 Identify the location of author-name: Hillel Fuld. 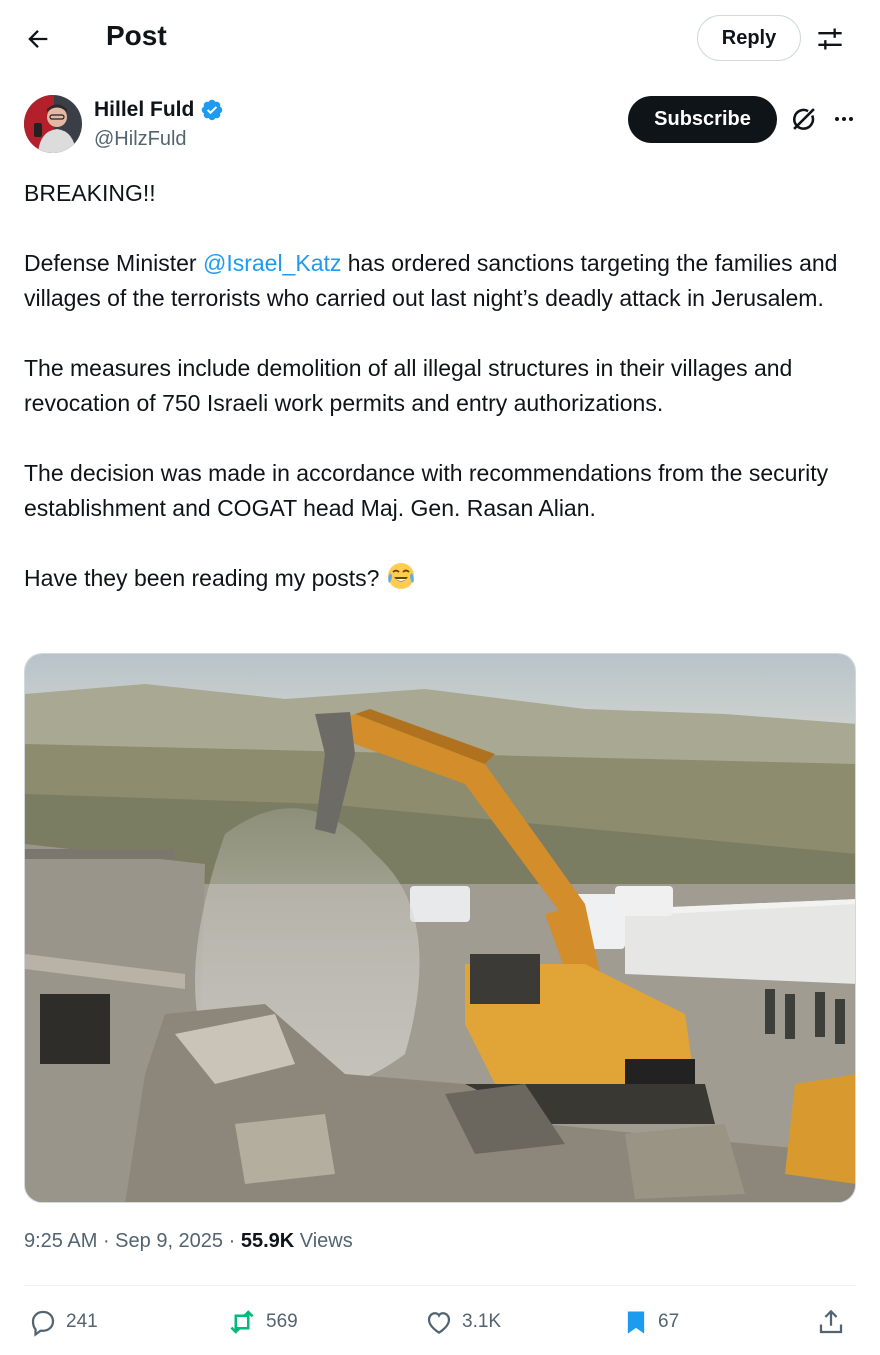
(159, 110).